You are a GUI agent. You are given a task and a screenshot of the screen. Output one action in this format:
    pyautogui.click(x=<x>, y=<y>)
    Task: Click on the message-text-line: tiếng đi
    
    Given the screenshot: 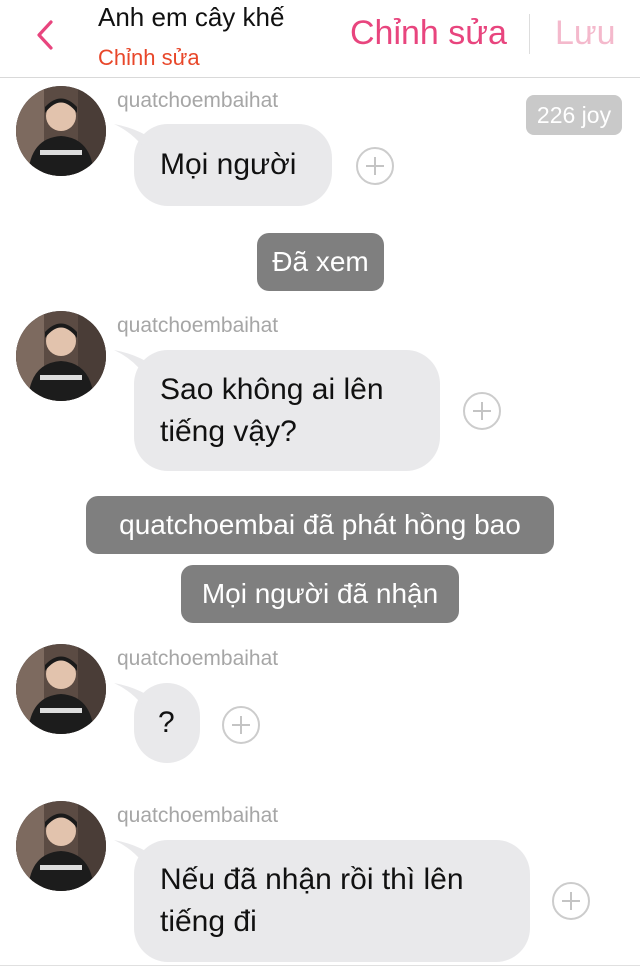 What is the action you would take?
    pyautogui.click(x=208, y=921)
    